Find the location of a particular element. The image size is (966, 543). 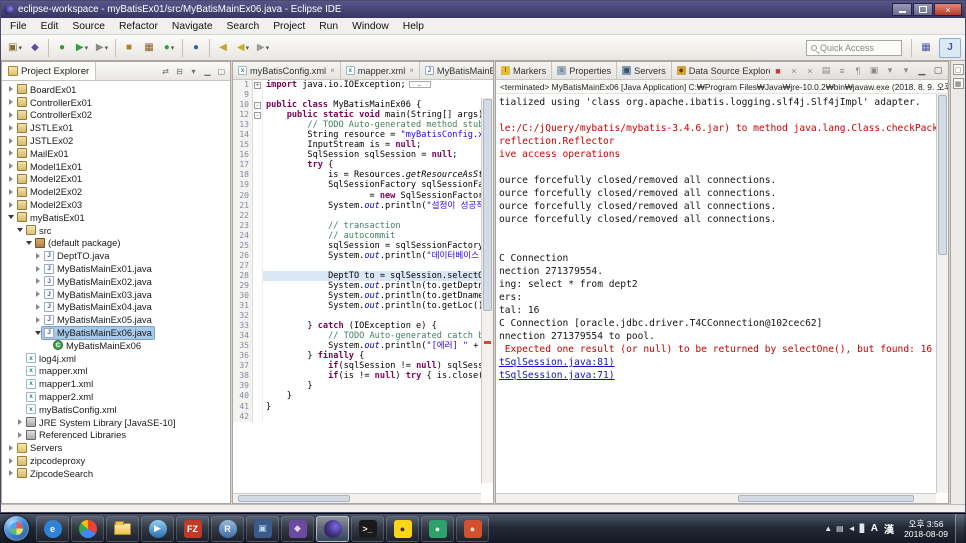

code-line-18: 18 is = Resources.getResourceAsSt is located at coordinates (357, 175).